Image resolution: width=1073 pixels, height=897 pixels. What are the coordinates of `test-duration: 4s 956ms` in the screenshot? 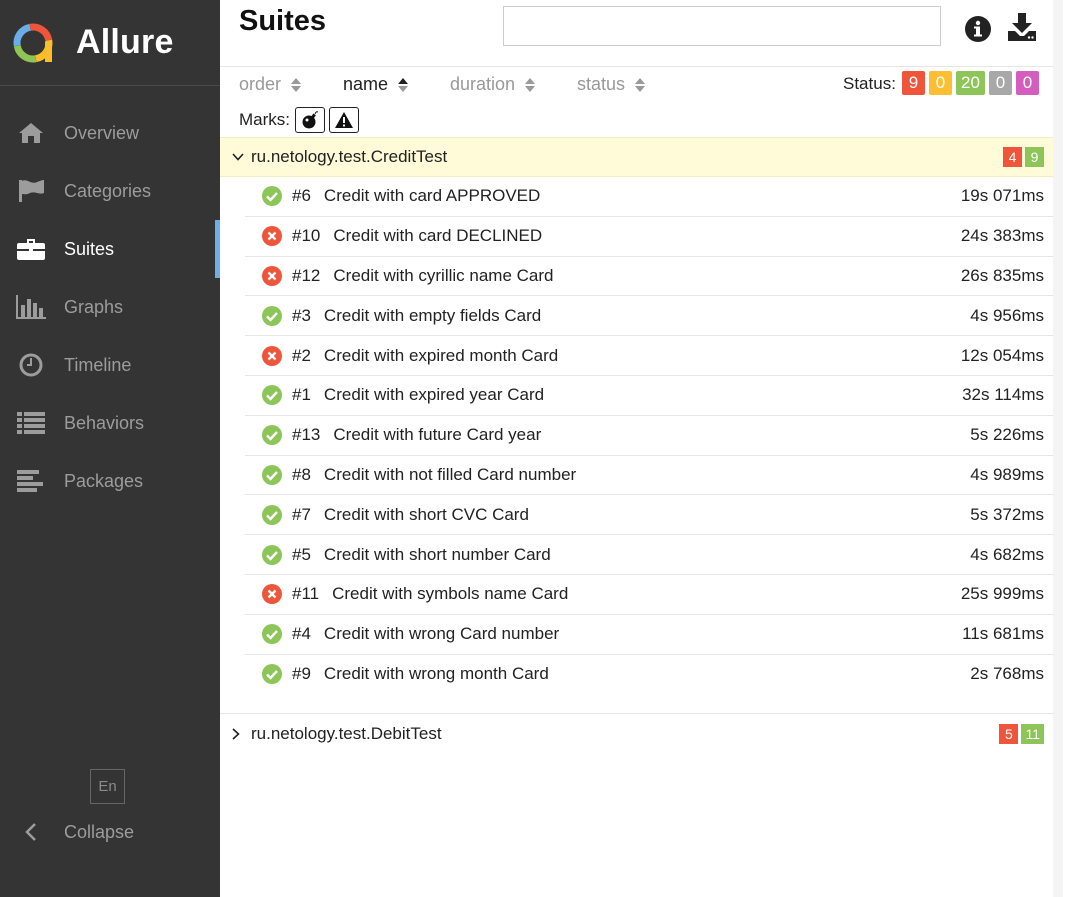 It's located at (1007, 315).